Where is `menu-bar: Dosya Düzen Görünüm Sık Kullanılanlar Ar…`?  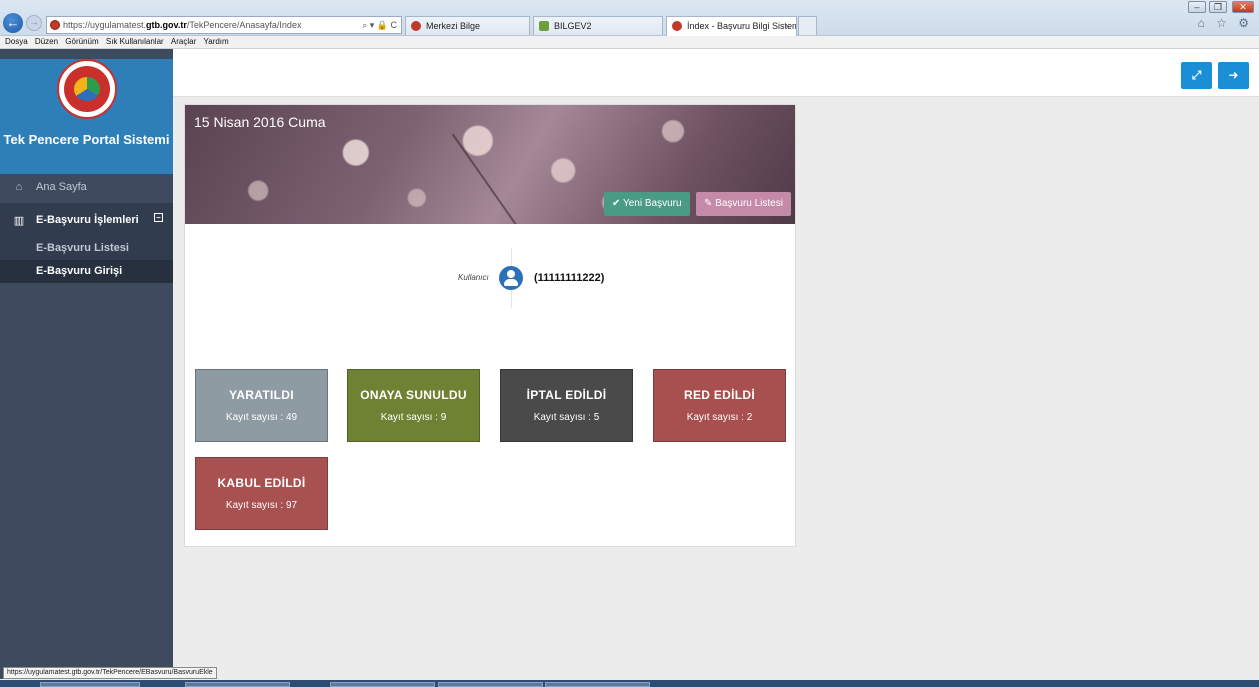
menu-bar: Dosya Düzen Görünüm Sık Kullanılanlar Ar… is located at coordinates (629, 42).